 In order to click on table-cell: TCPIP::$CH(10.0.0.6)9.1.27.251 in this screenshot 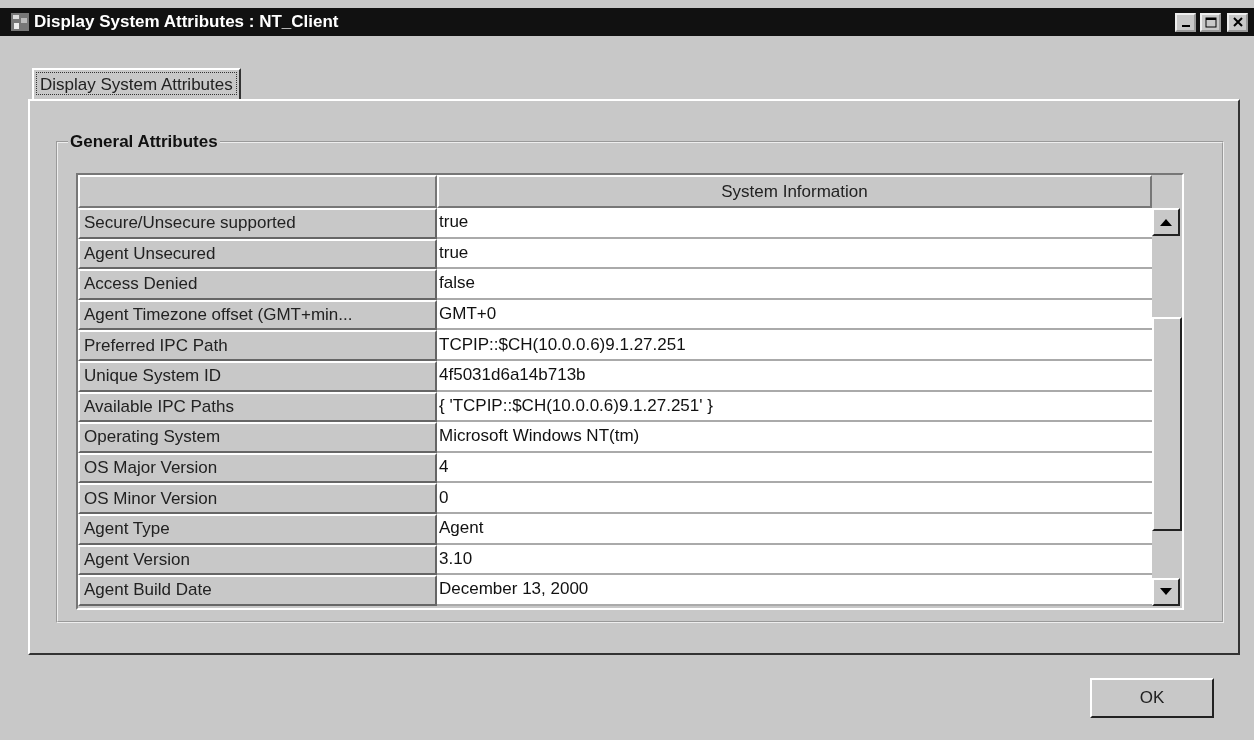, I will do `click(794, 345)`.